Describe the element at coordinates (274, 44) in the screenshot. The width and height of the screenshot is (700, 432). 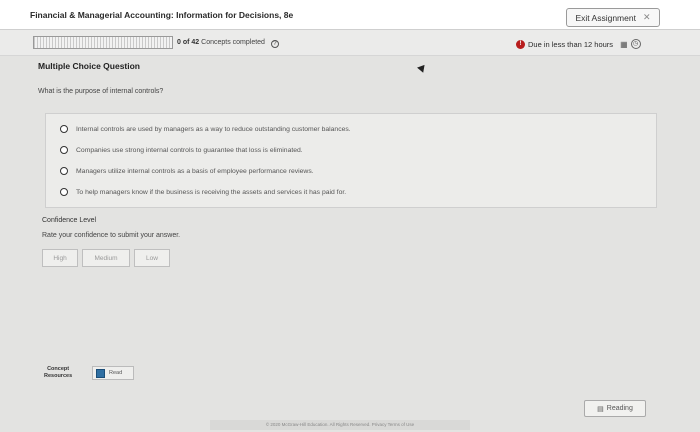
I see `info-icon: ?` at that location.